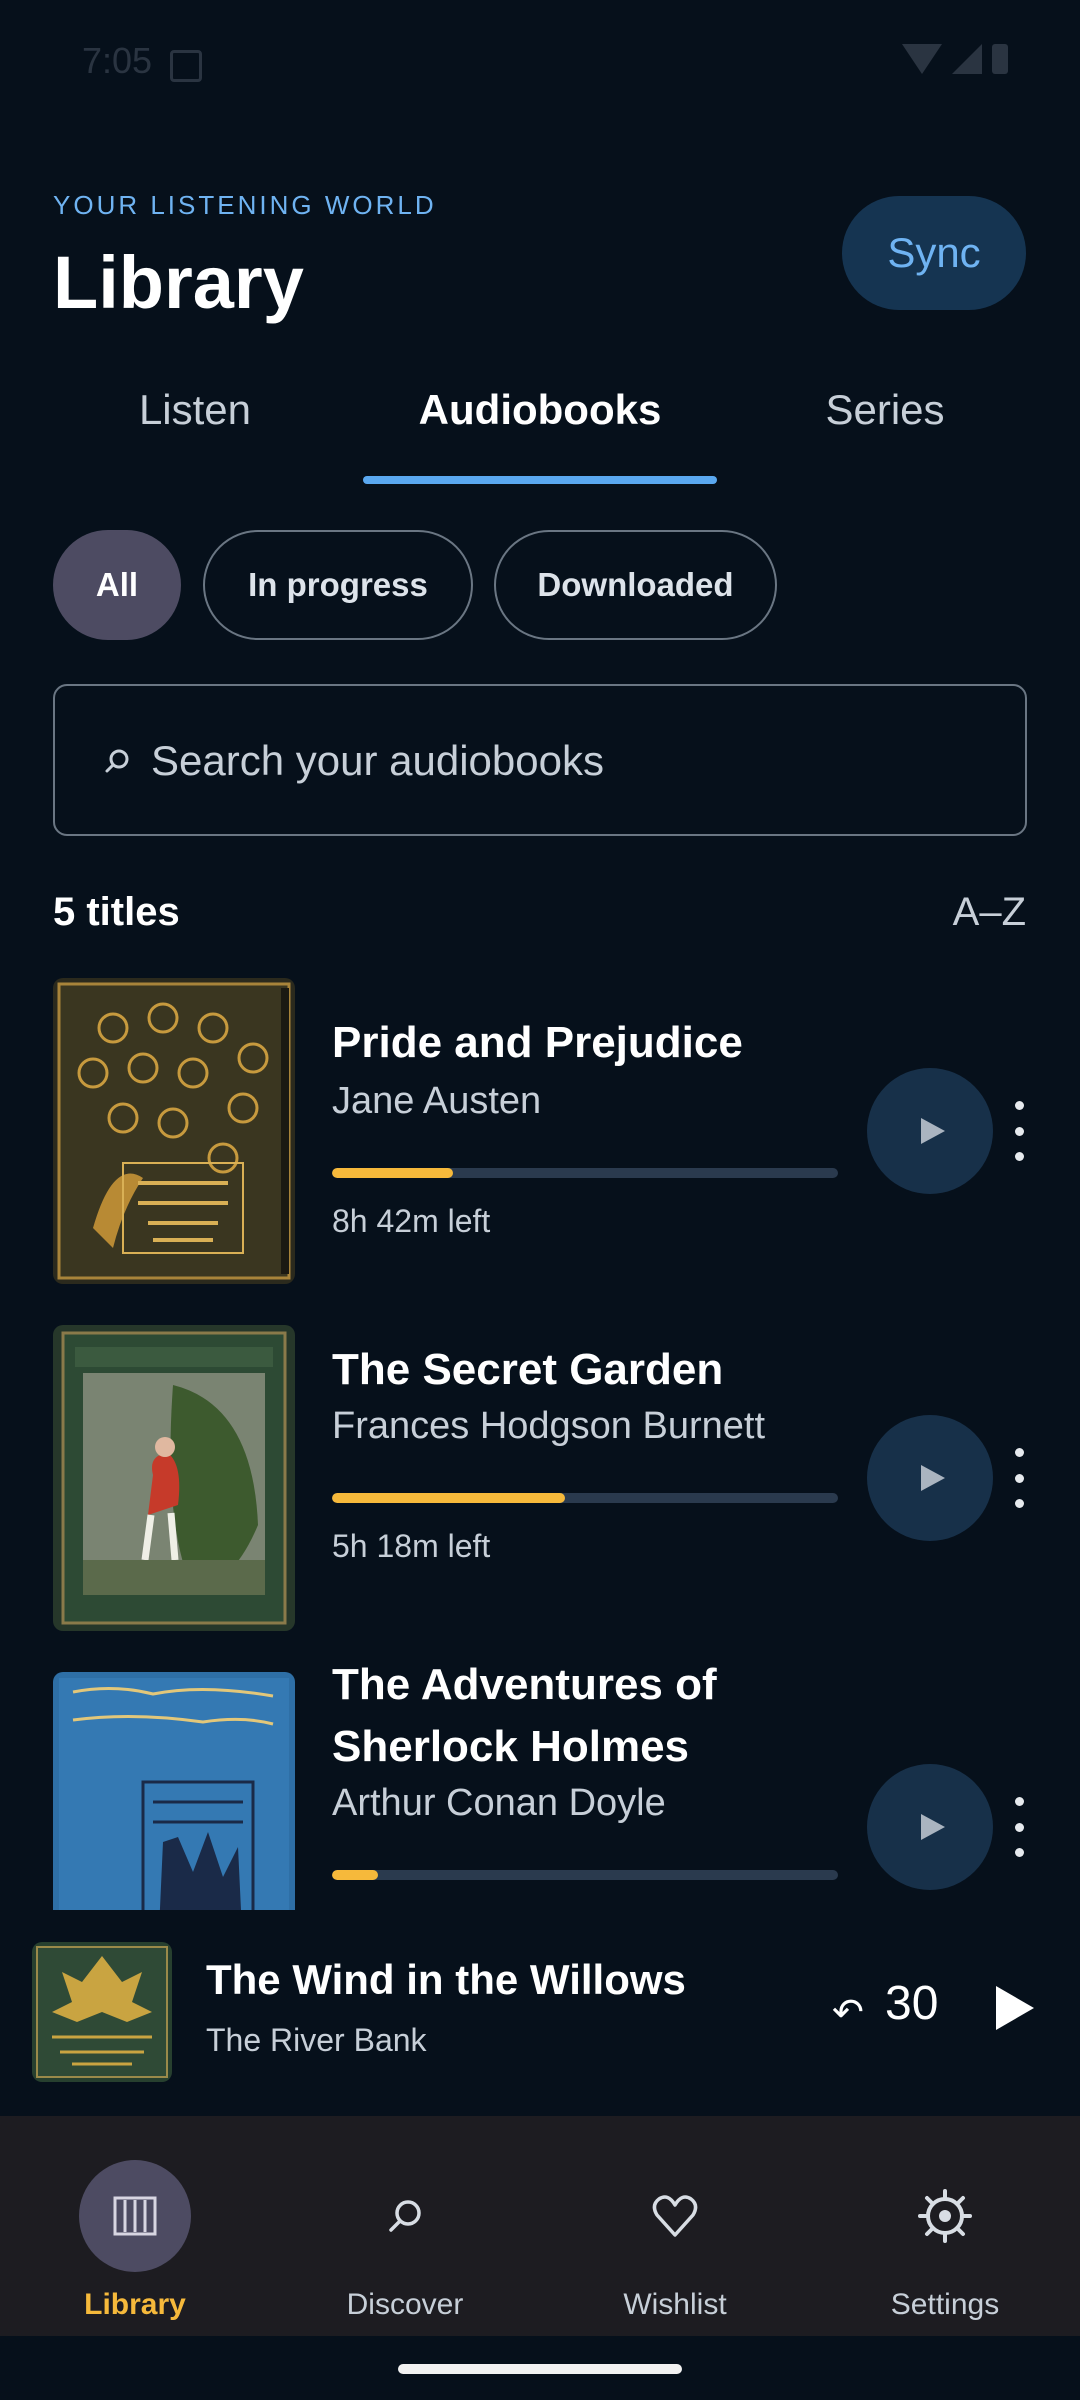 The height and width of the screenshot is (2400, 1080). Describe the element at coordinates (945, 2304) in the screenshot. I see `nav-label: Settings` at that location.